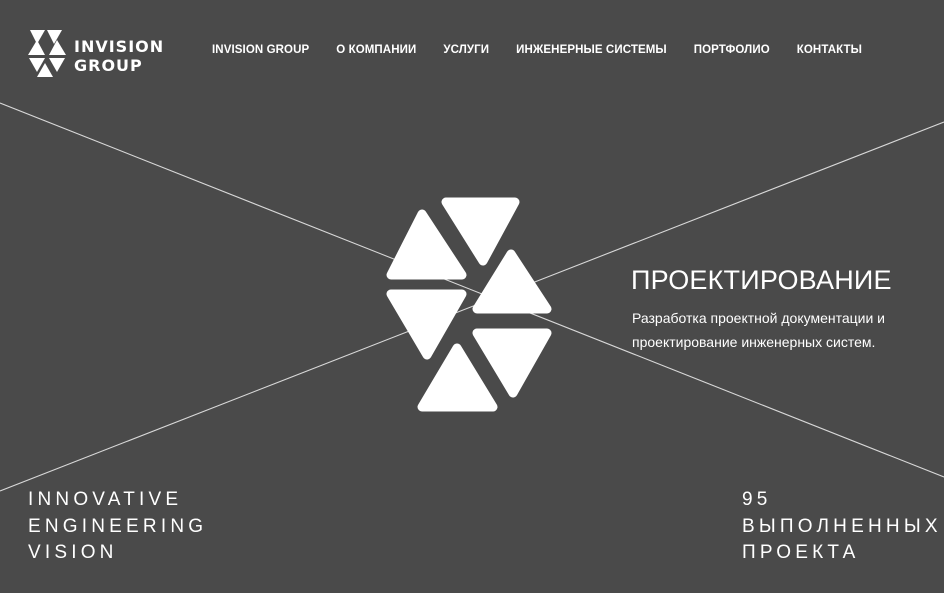  Describe the element at coordinates (47, 53) in the screenshot. I see `logo-mark-icon` at that location.